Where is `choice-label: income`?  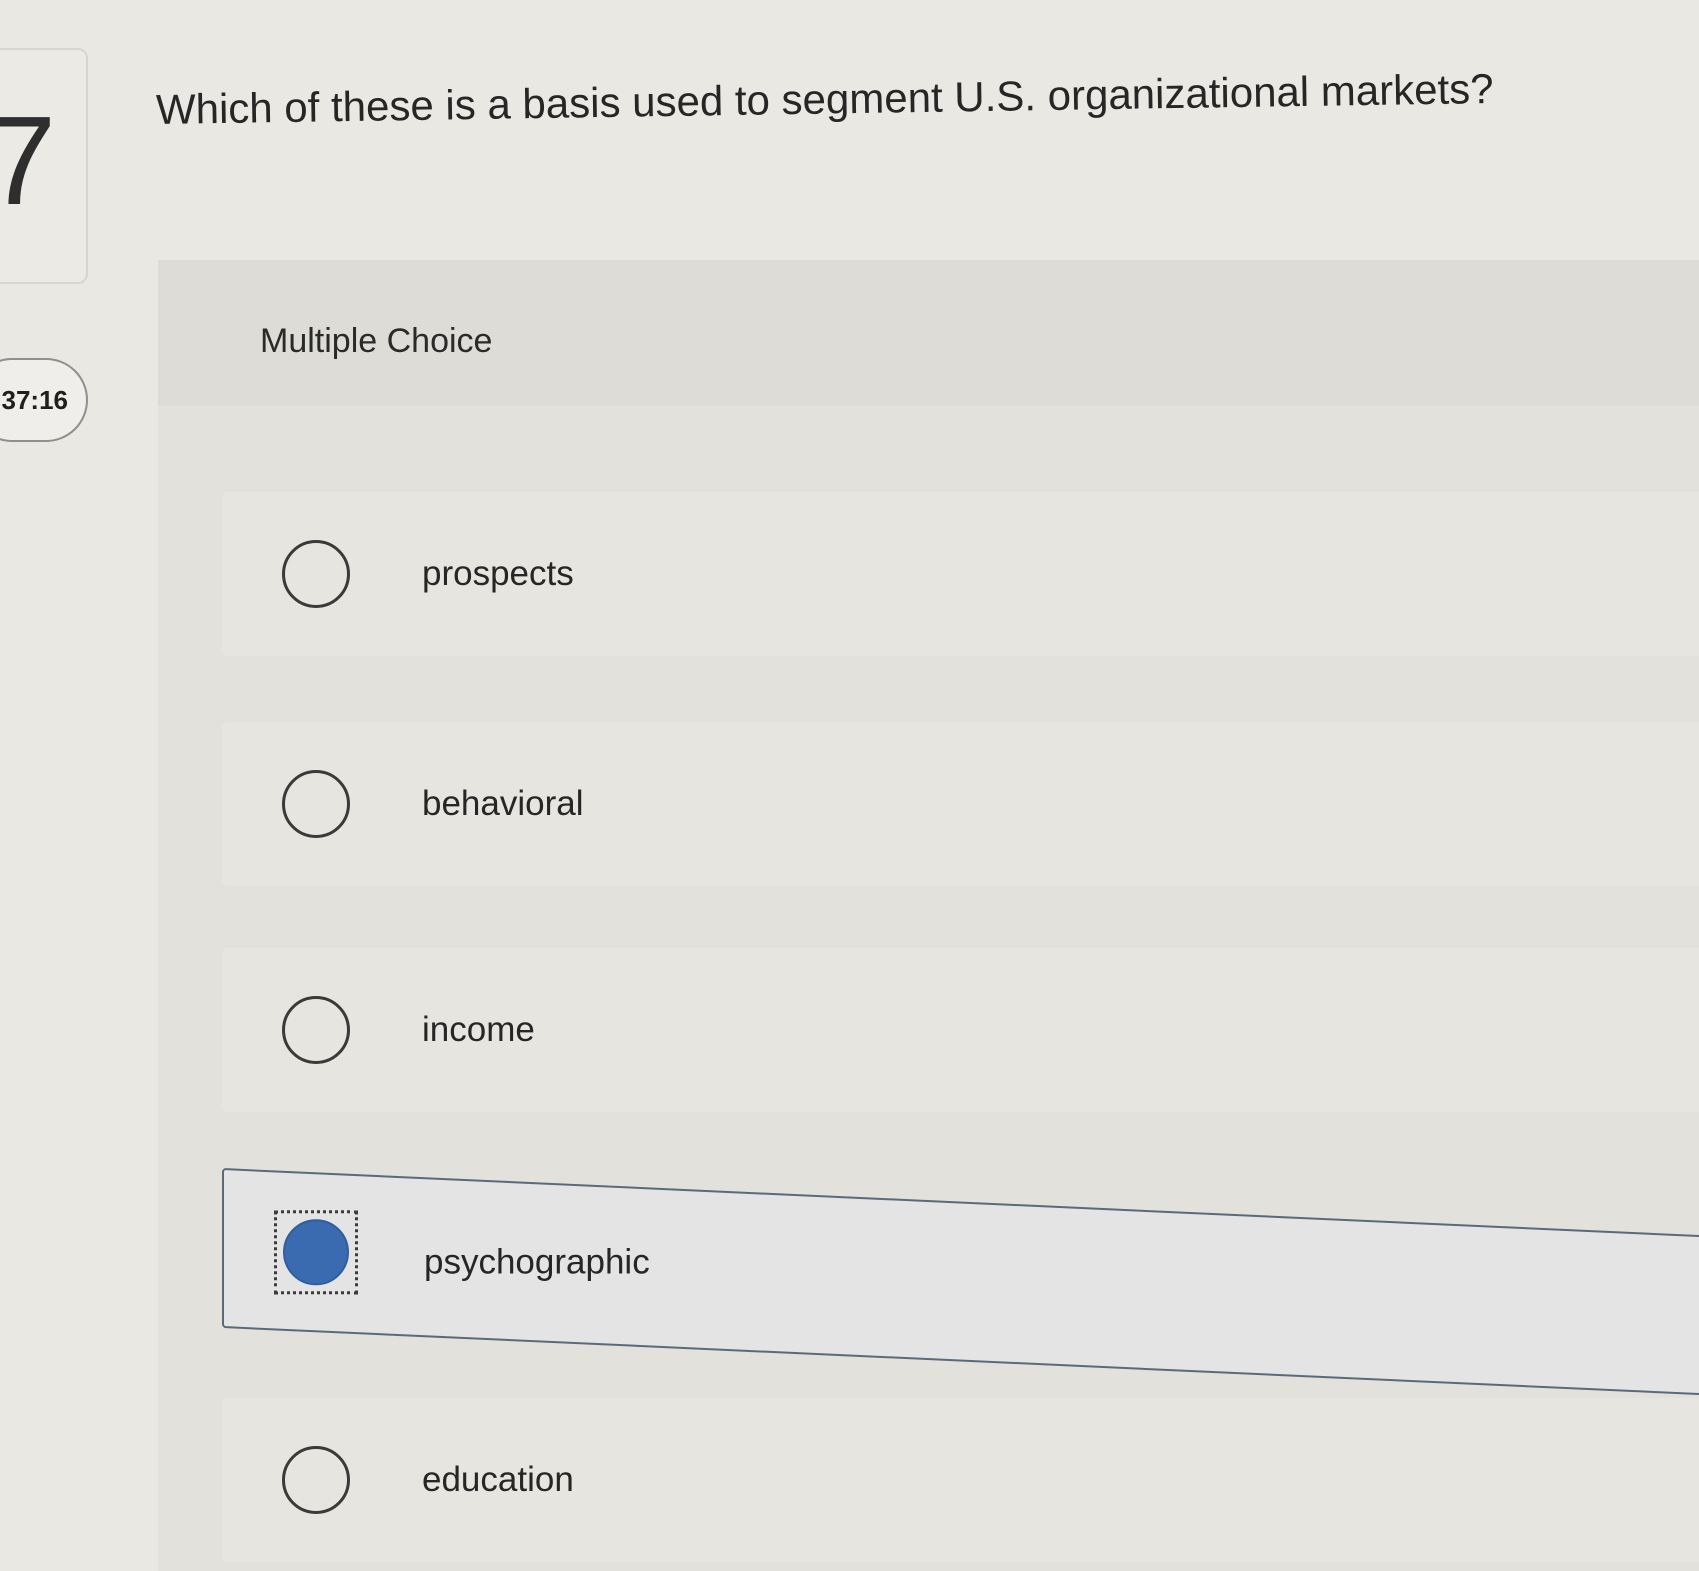 choice-label: income is located at coordinates (478, 1029).